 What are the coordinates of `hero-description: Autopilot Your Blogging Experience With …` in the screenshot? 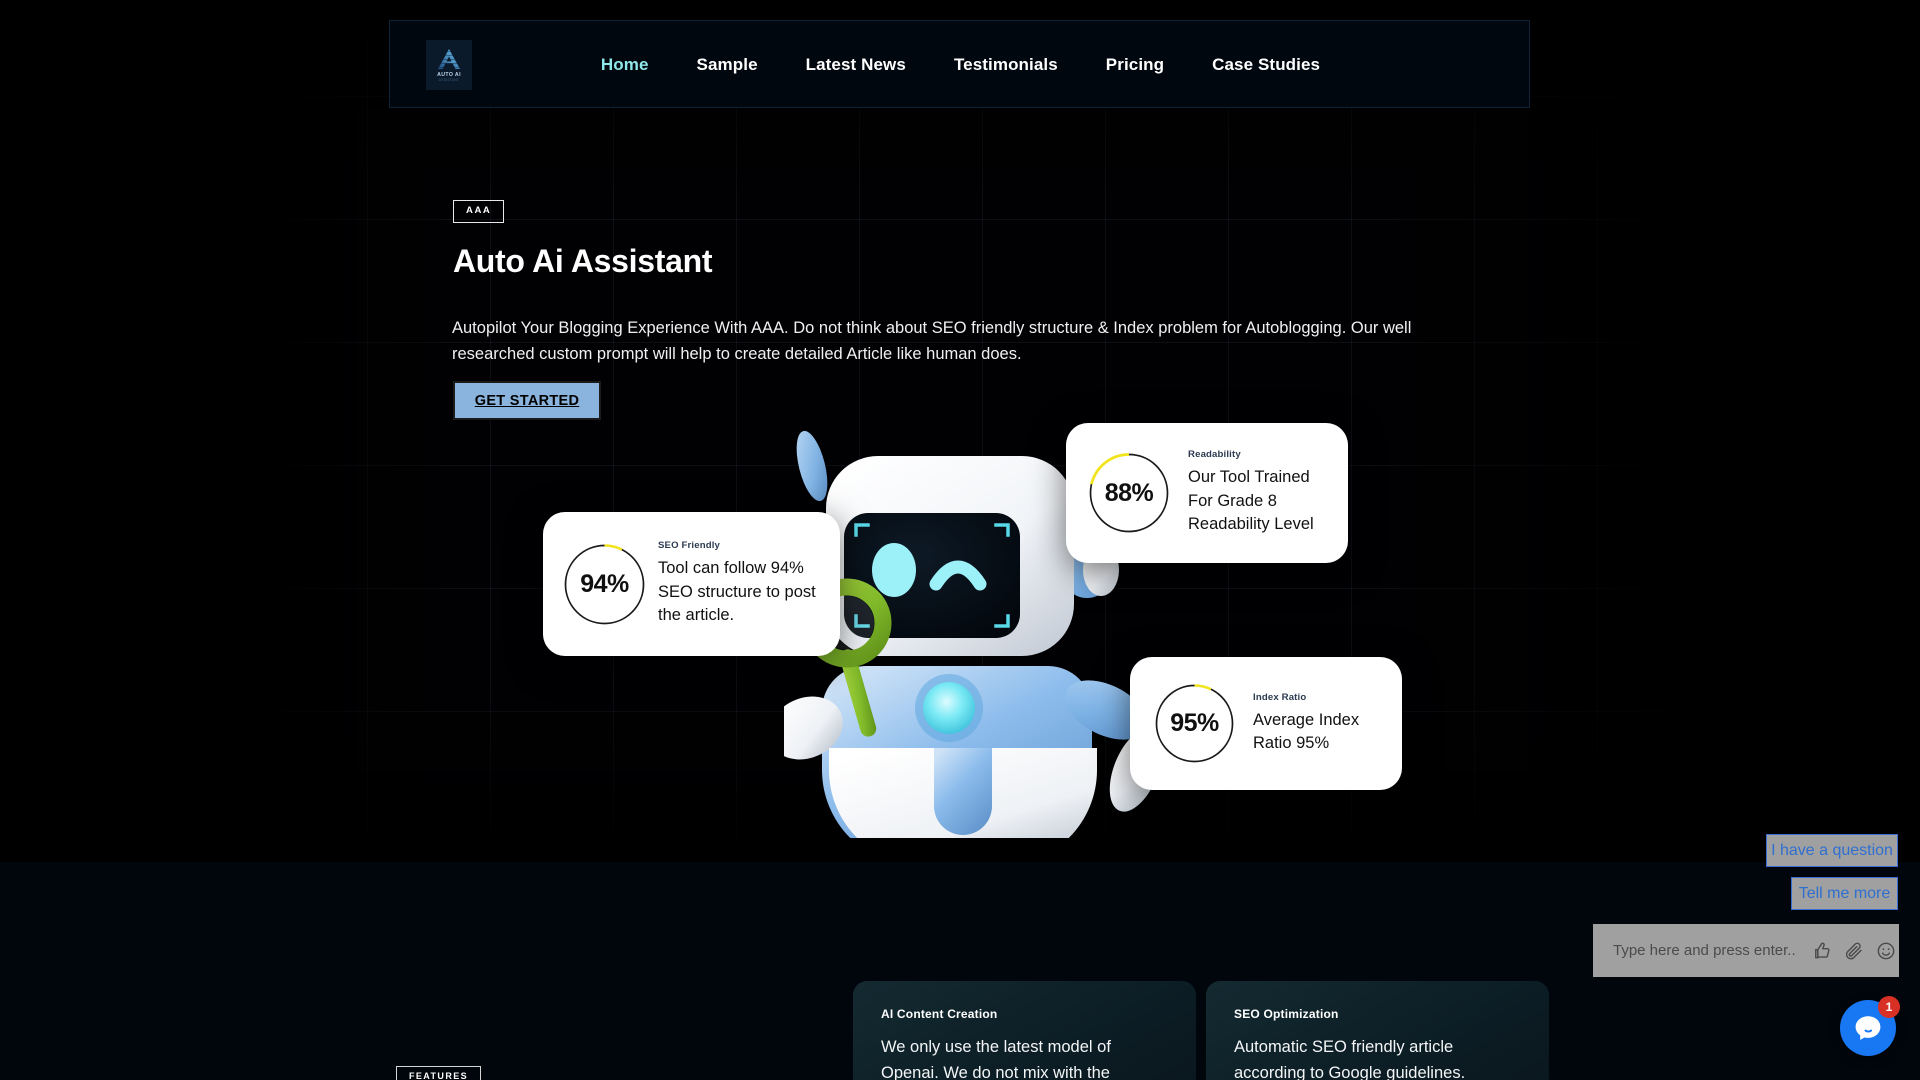 It's located at (932, 341).